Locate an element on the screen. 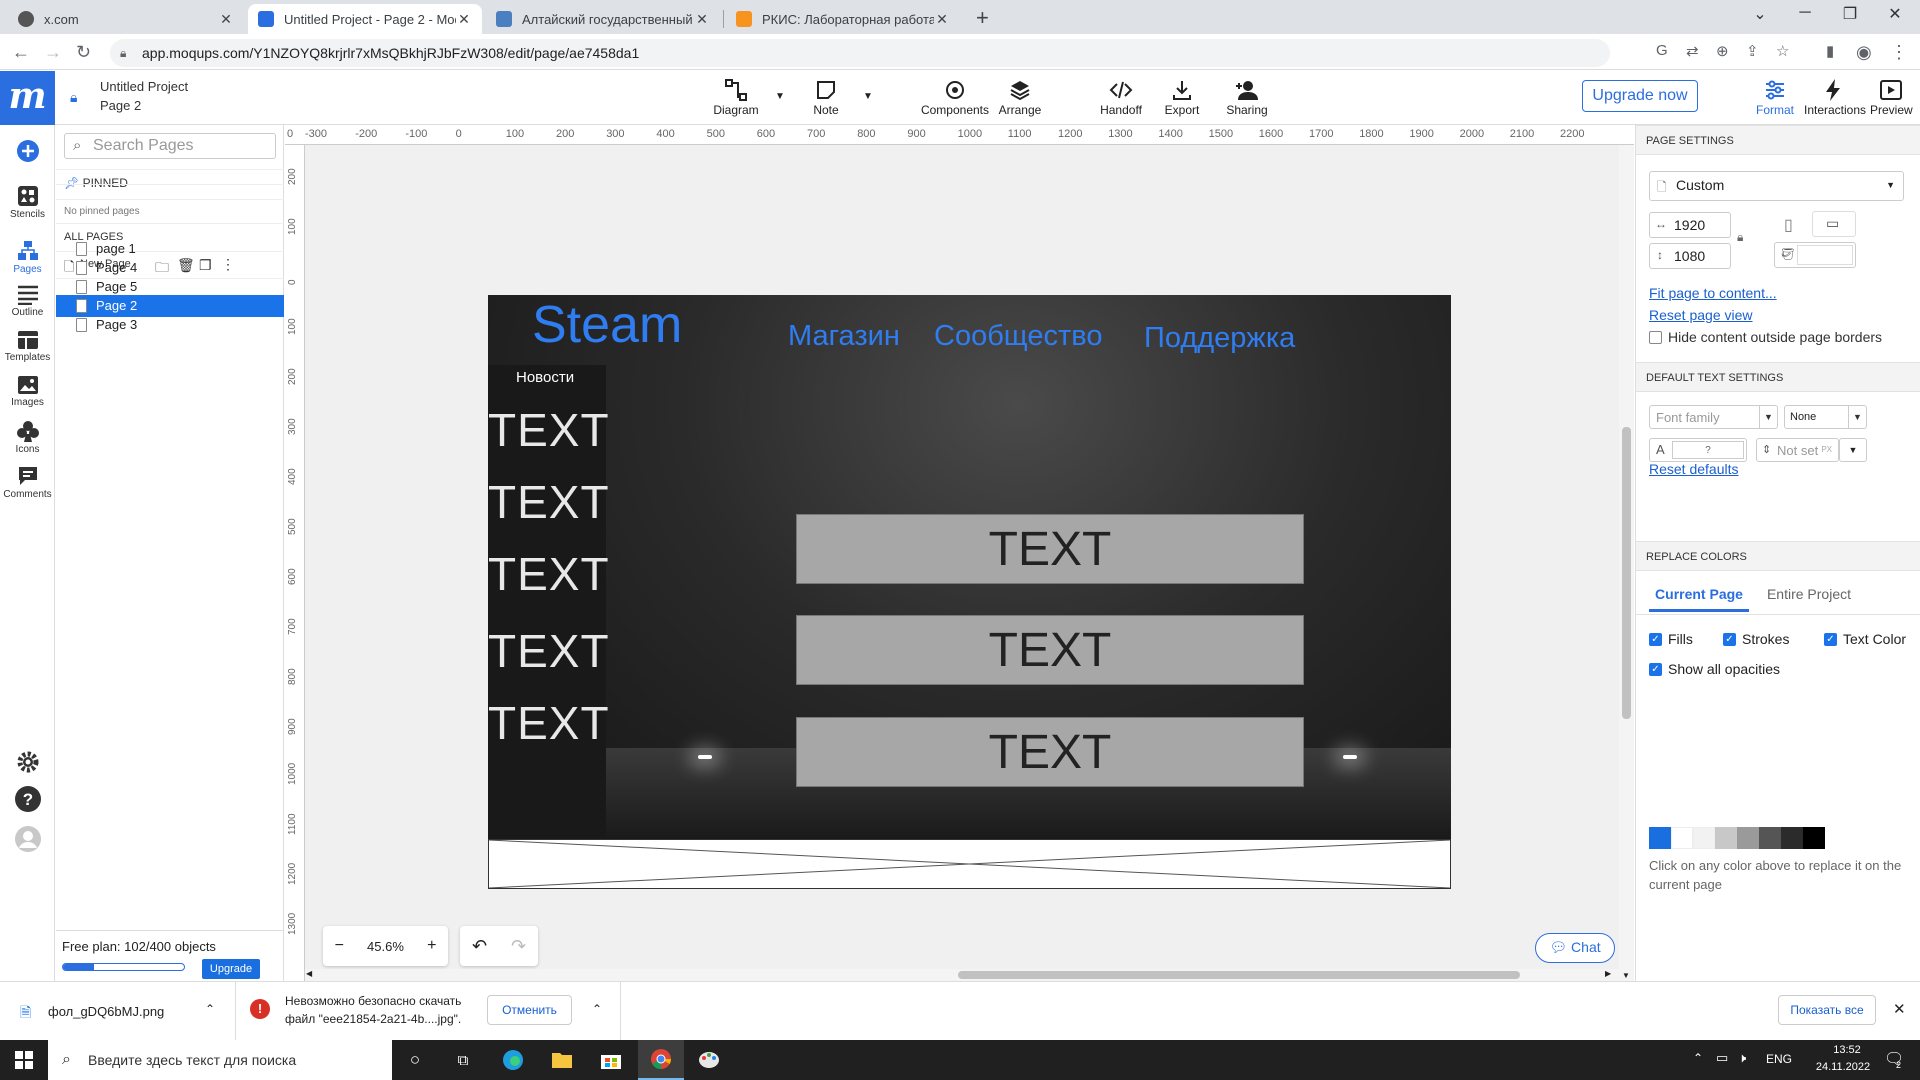  clock-date: 24.11.2022 is located at coordinates (1843, 1067).